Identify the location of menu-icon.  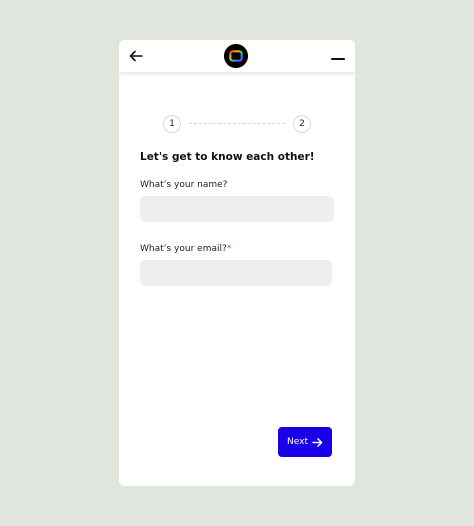
(338, 59).